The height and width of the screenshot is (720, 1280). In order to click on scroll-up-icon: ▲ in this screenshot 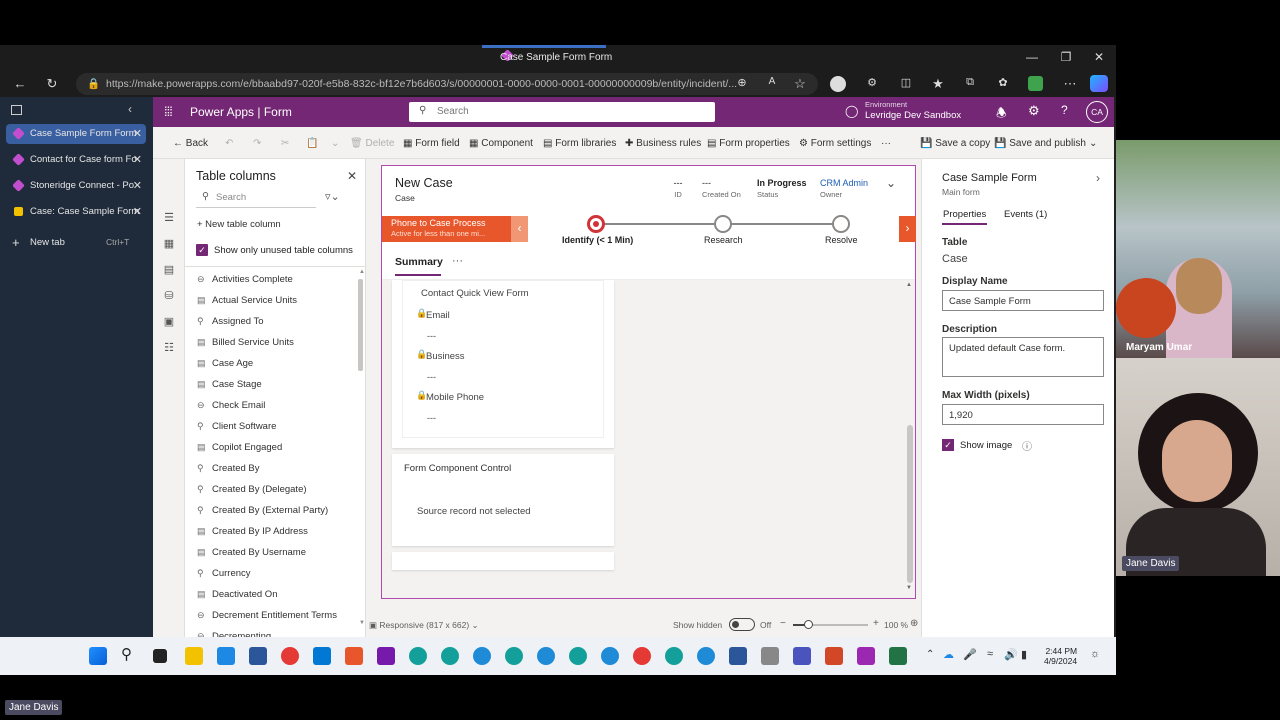, I will do `click(362, 272)`.